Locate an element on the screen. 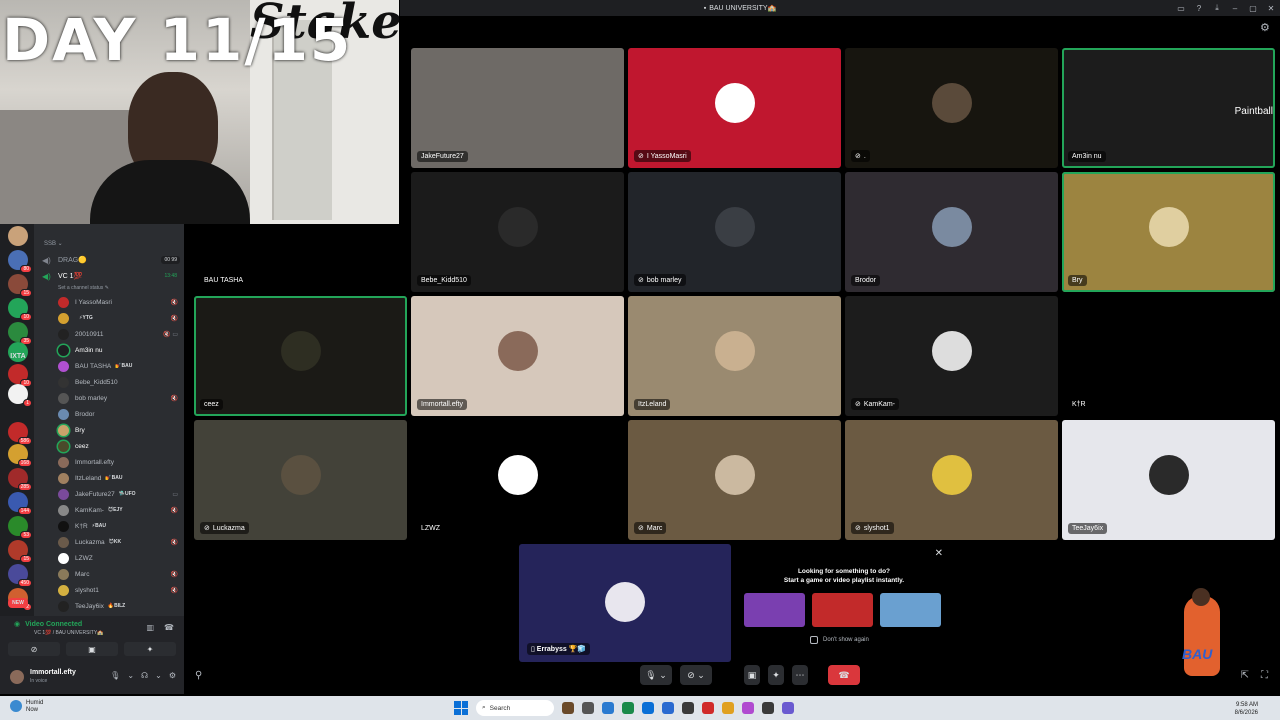 The image size is (1280, 720). noise-suppression-icon: ▥ is located at coordinates (150, 627).